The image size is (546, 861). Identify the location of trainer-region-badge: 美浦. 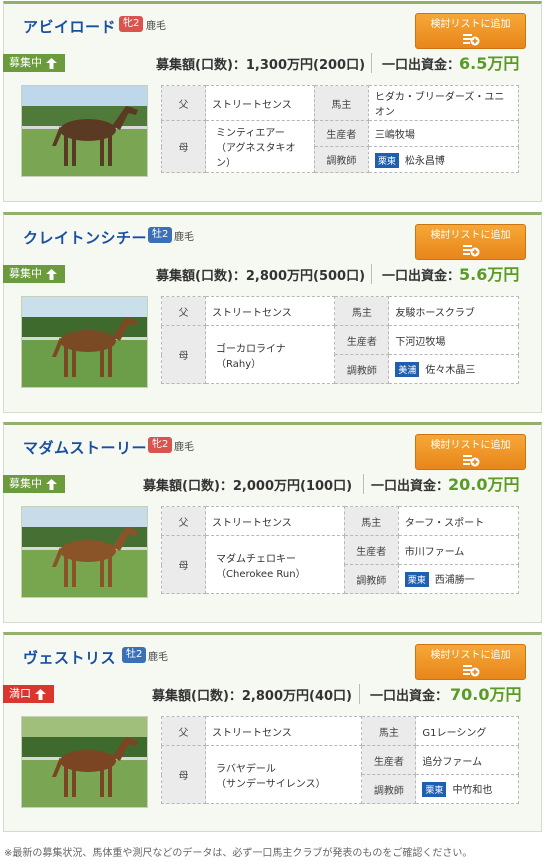
(407, 369).